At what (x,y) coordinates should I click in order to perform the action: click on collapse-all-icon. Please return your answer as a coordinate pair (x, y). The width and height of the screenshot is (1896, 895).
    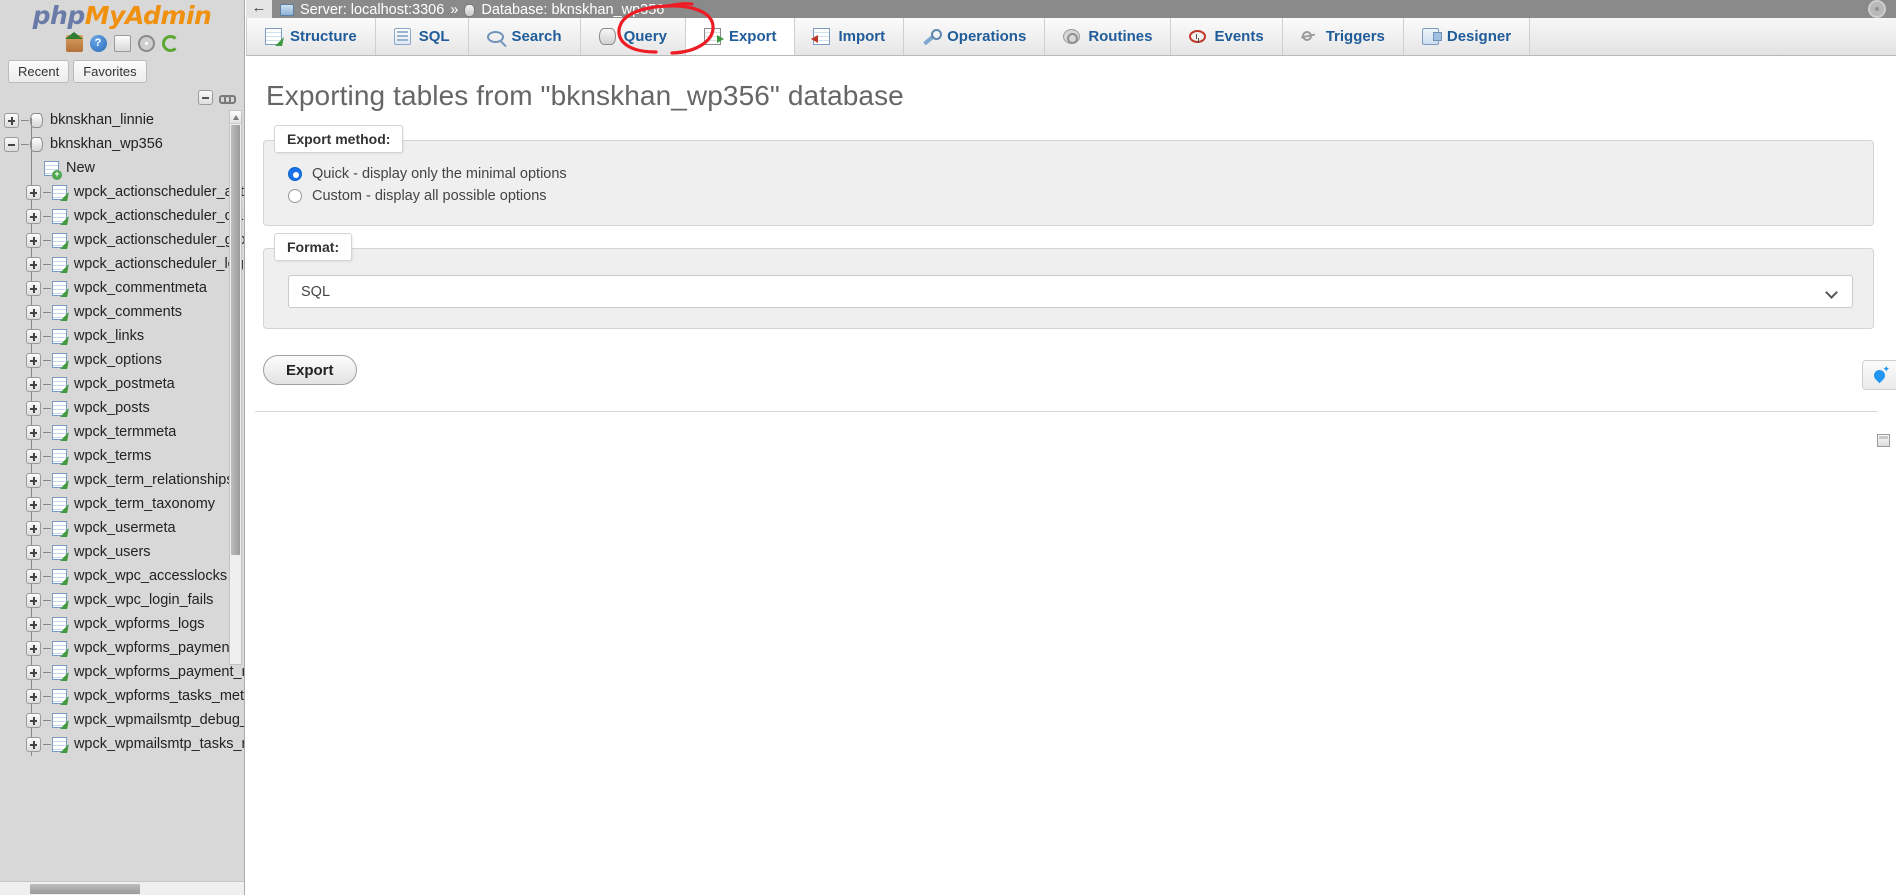
    Looking at the image, I should click on (205, 97).